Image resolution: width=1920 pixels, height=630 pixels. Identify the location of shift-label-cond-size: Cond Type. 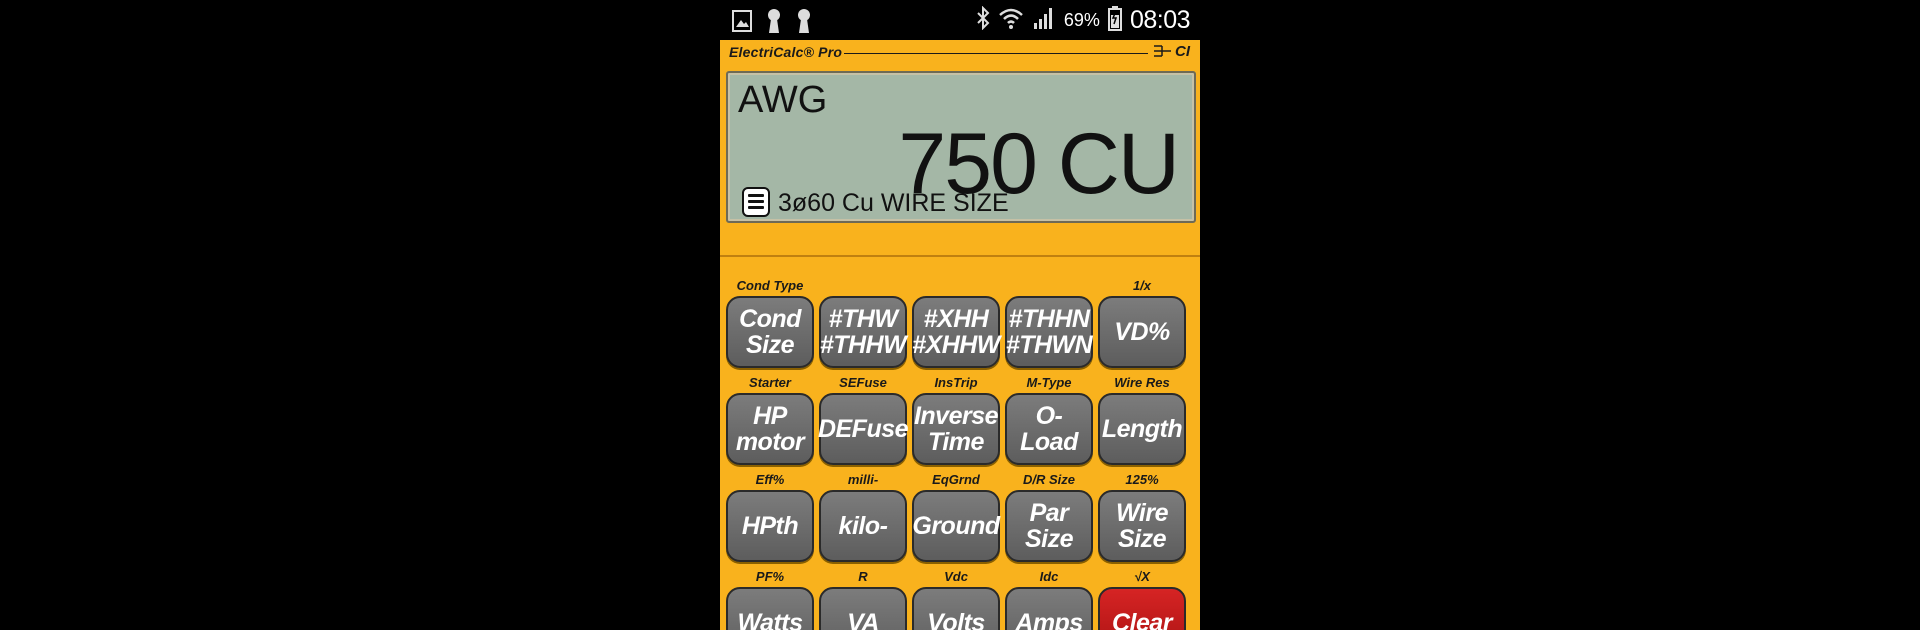
(770, 285).